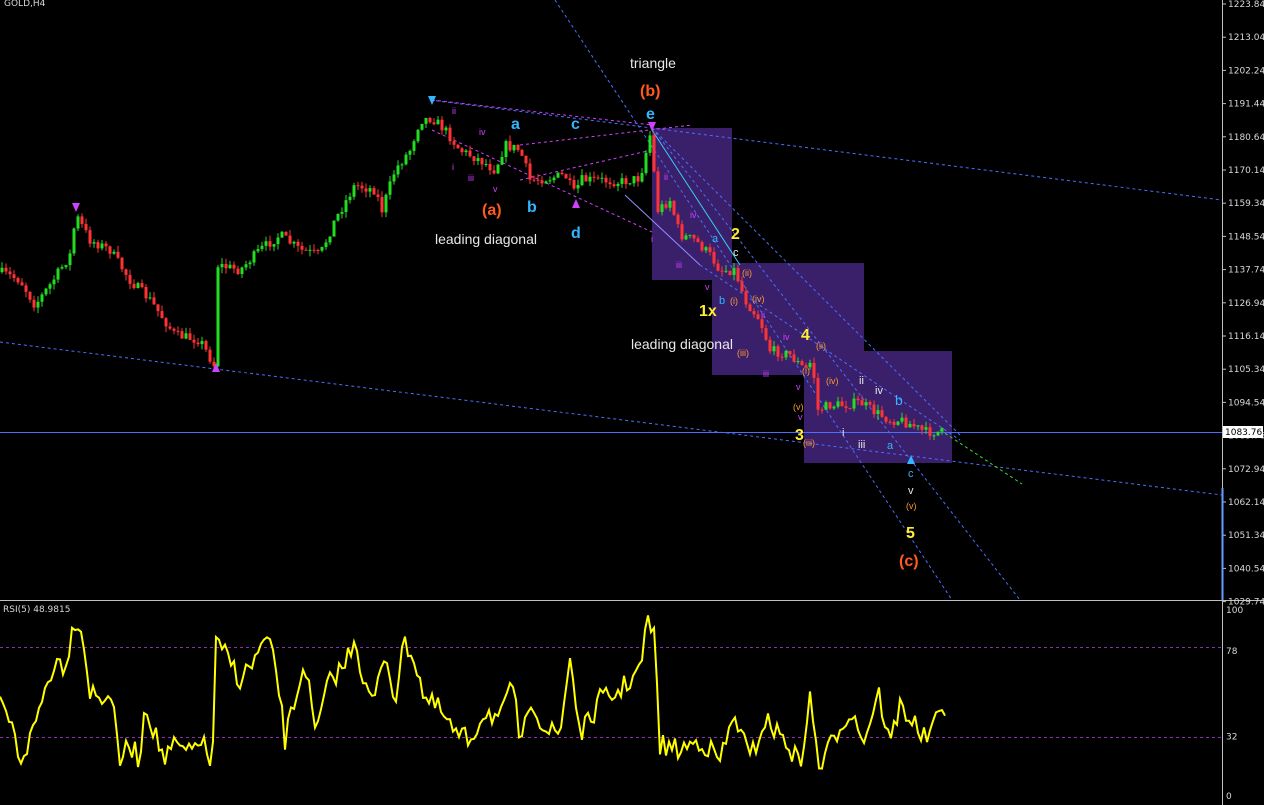  What do you see at coordinates (832, 381) in the screenshot?
I see `label-iv-paren: (iv)` at bounding box center [832, 381].